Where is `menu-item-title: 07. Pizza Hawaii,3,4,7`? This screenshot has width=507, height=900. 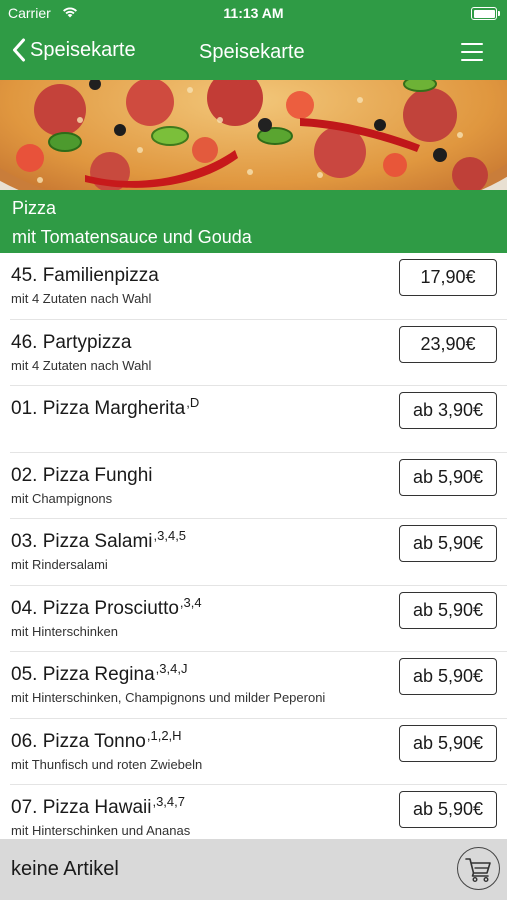 menu-item-title: 07. Pizza Hawaii,3,4,7 is located at coordinates (98, 806).